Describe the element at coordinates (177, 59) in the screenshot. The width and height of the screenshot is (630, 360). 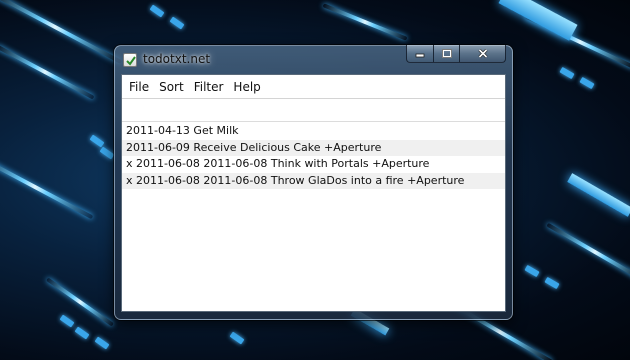
I see `window-title: todotxt.net` at that location.